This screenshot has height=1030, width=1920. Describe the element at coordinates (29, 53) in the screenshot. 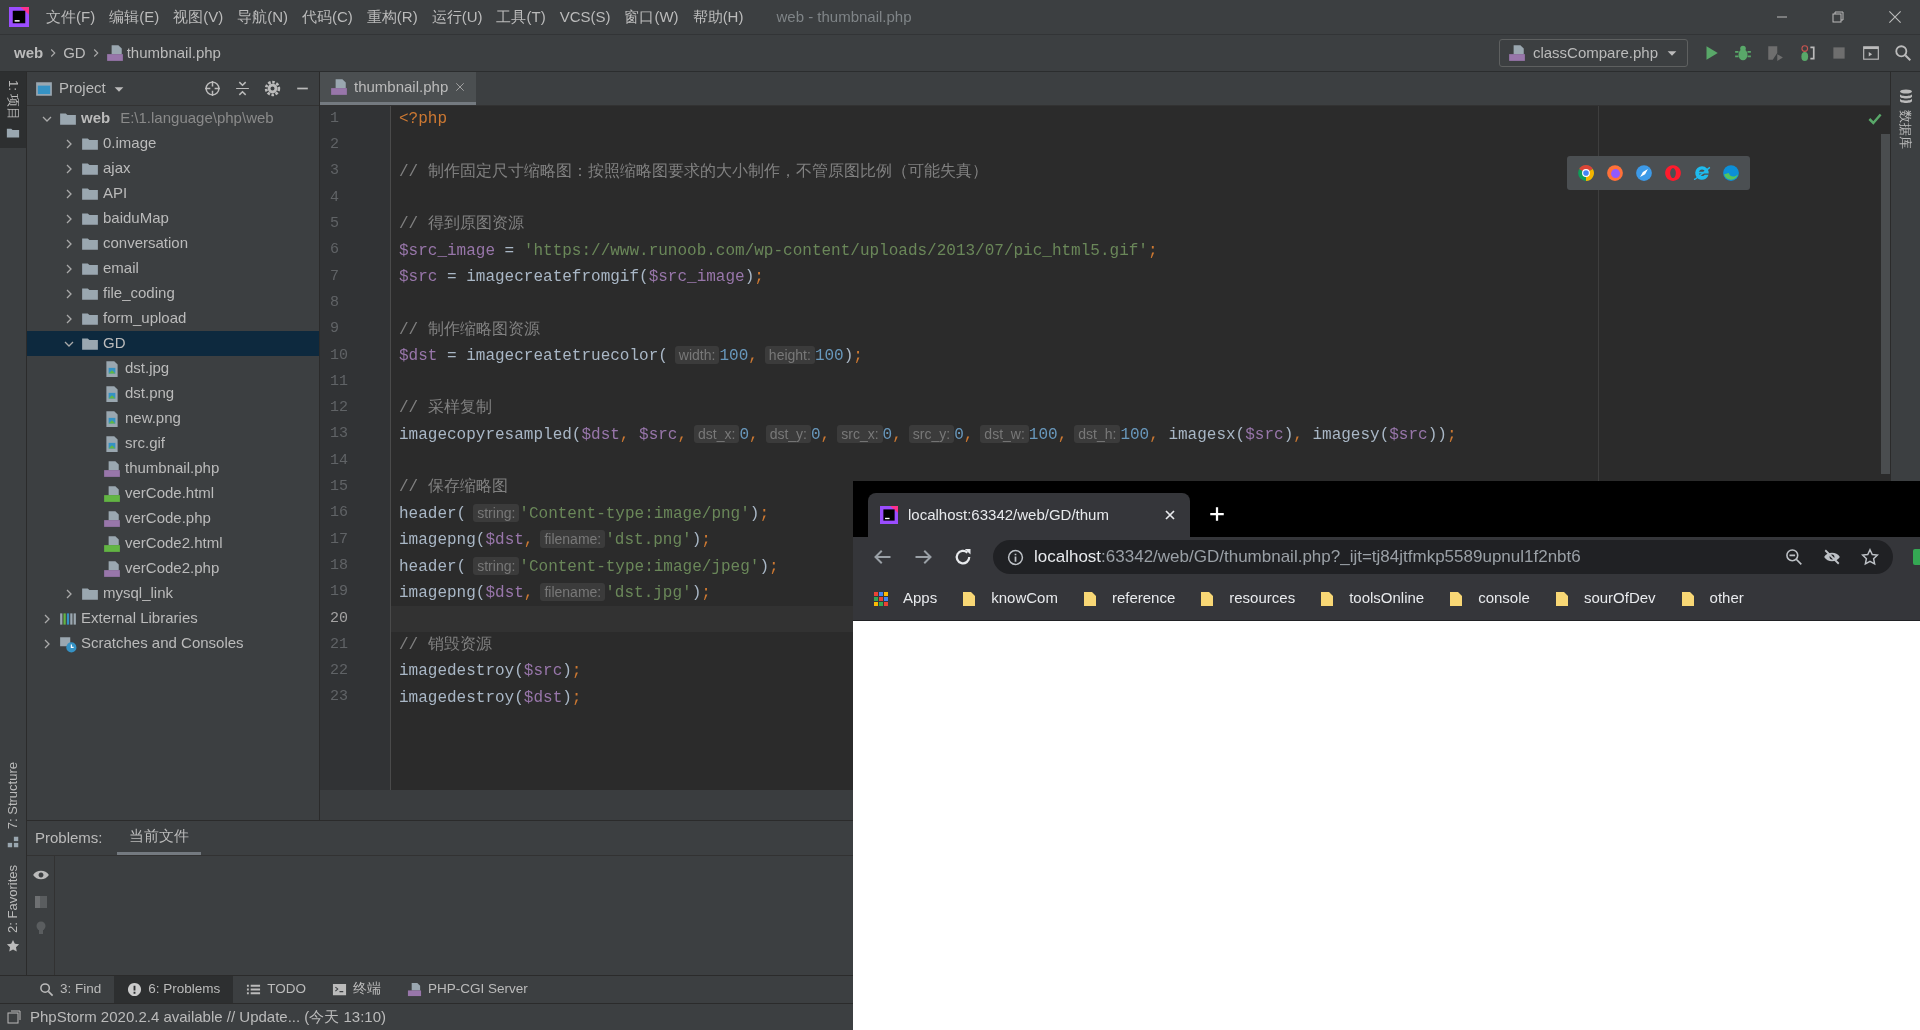

I see `breadcrumb-item: web` at that location.